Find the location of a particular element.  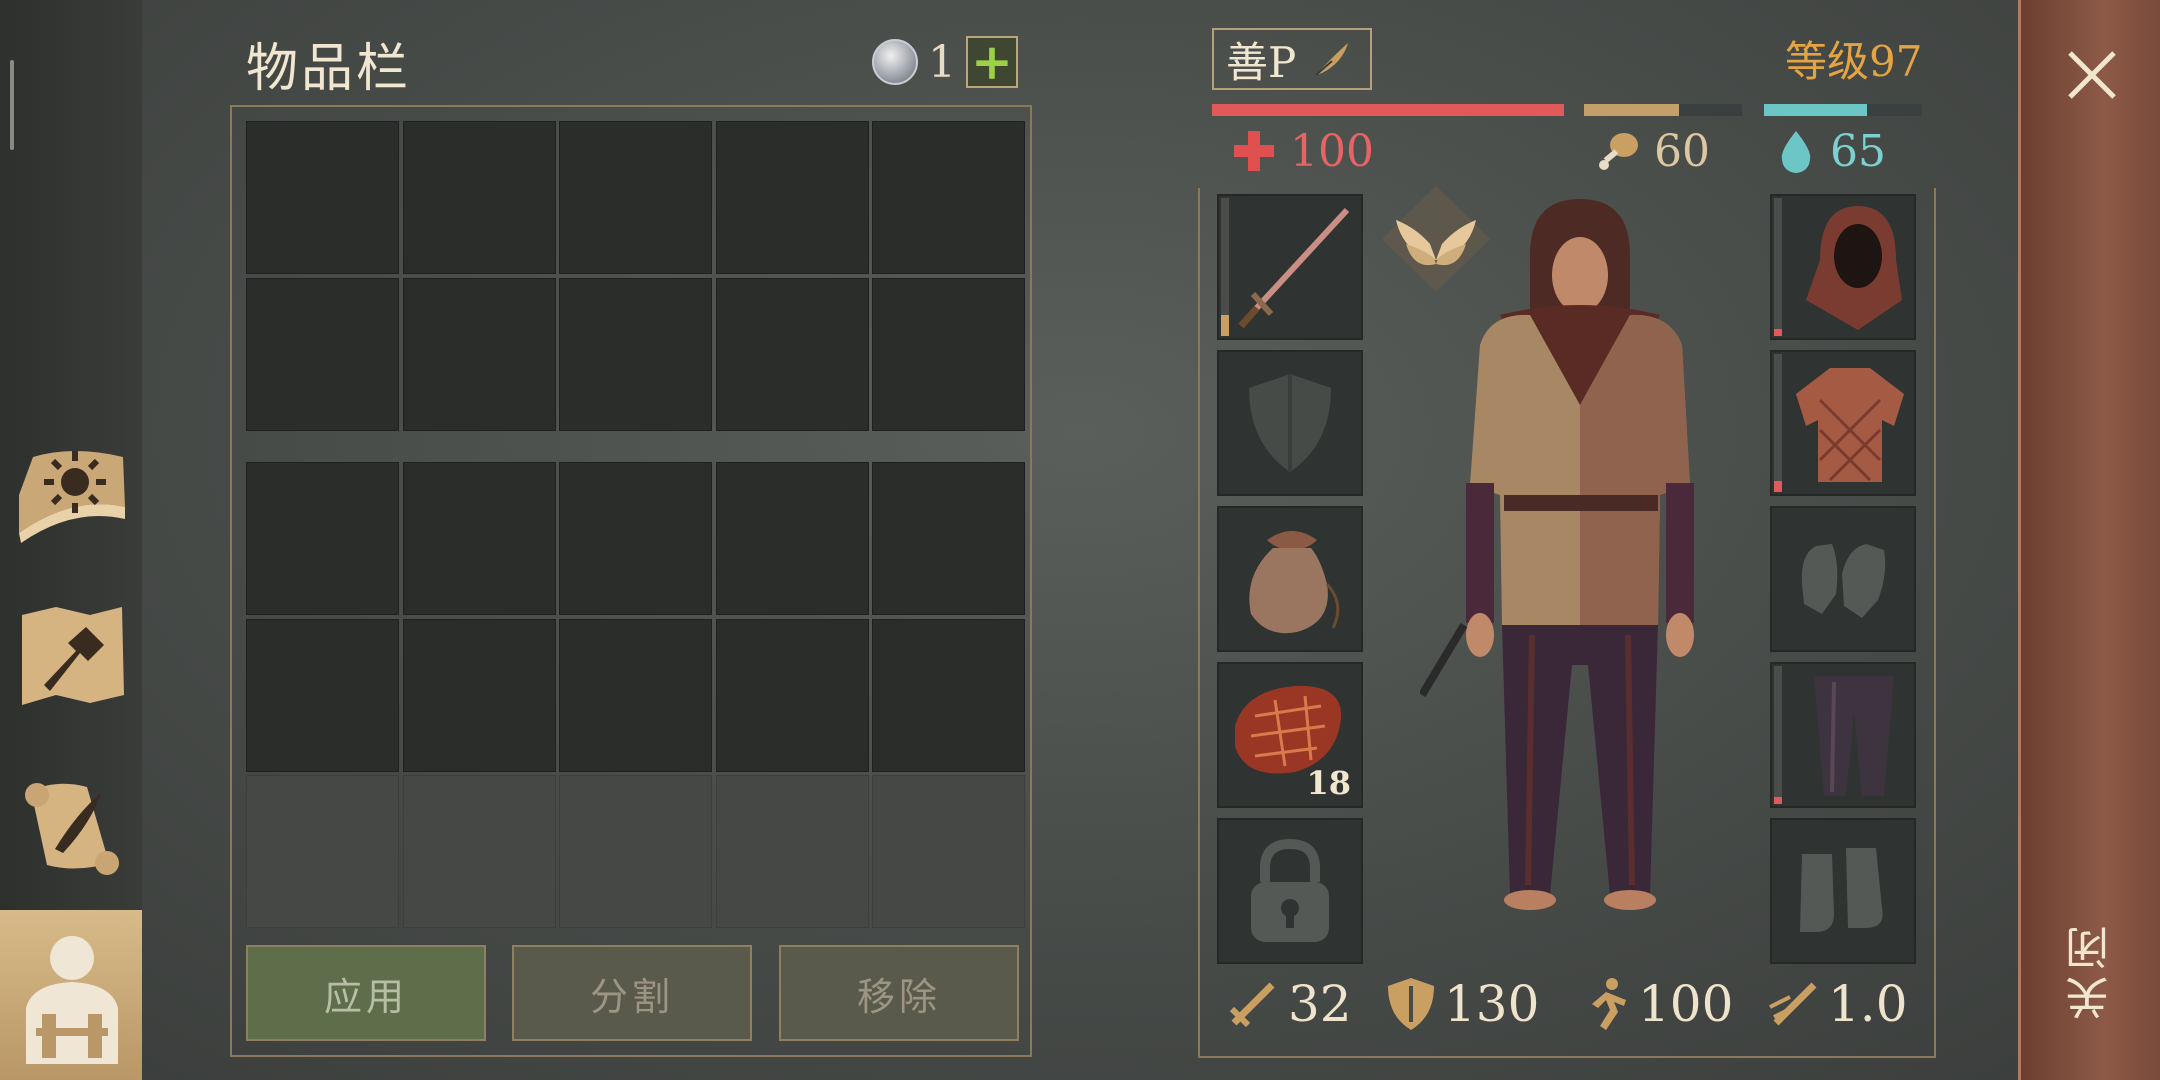

sword-icon is located at coordinates (1294, 268).